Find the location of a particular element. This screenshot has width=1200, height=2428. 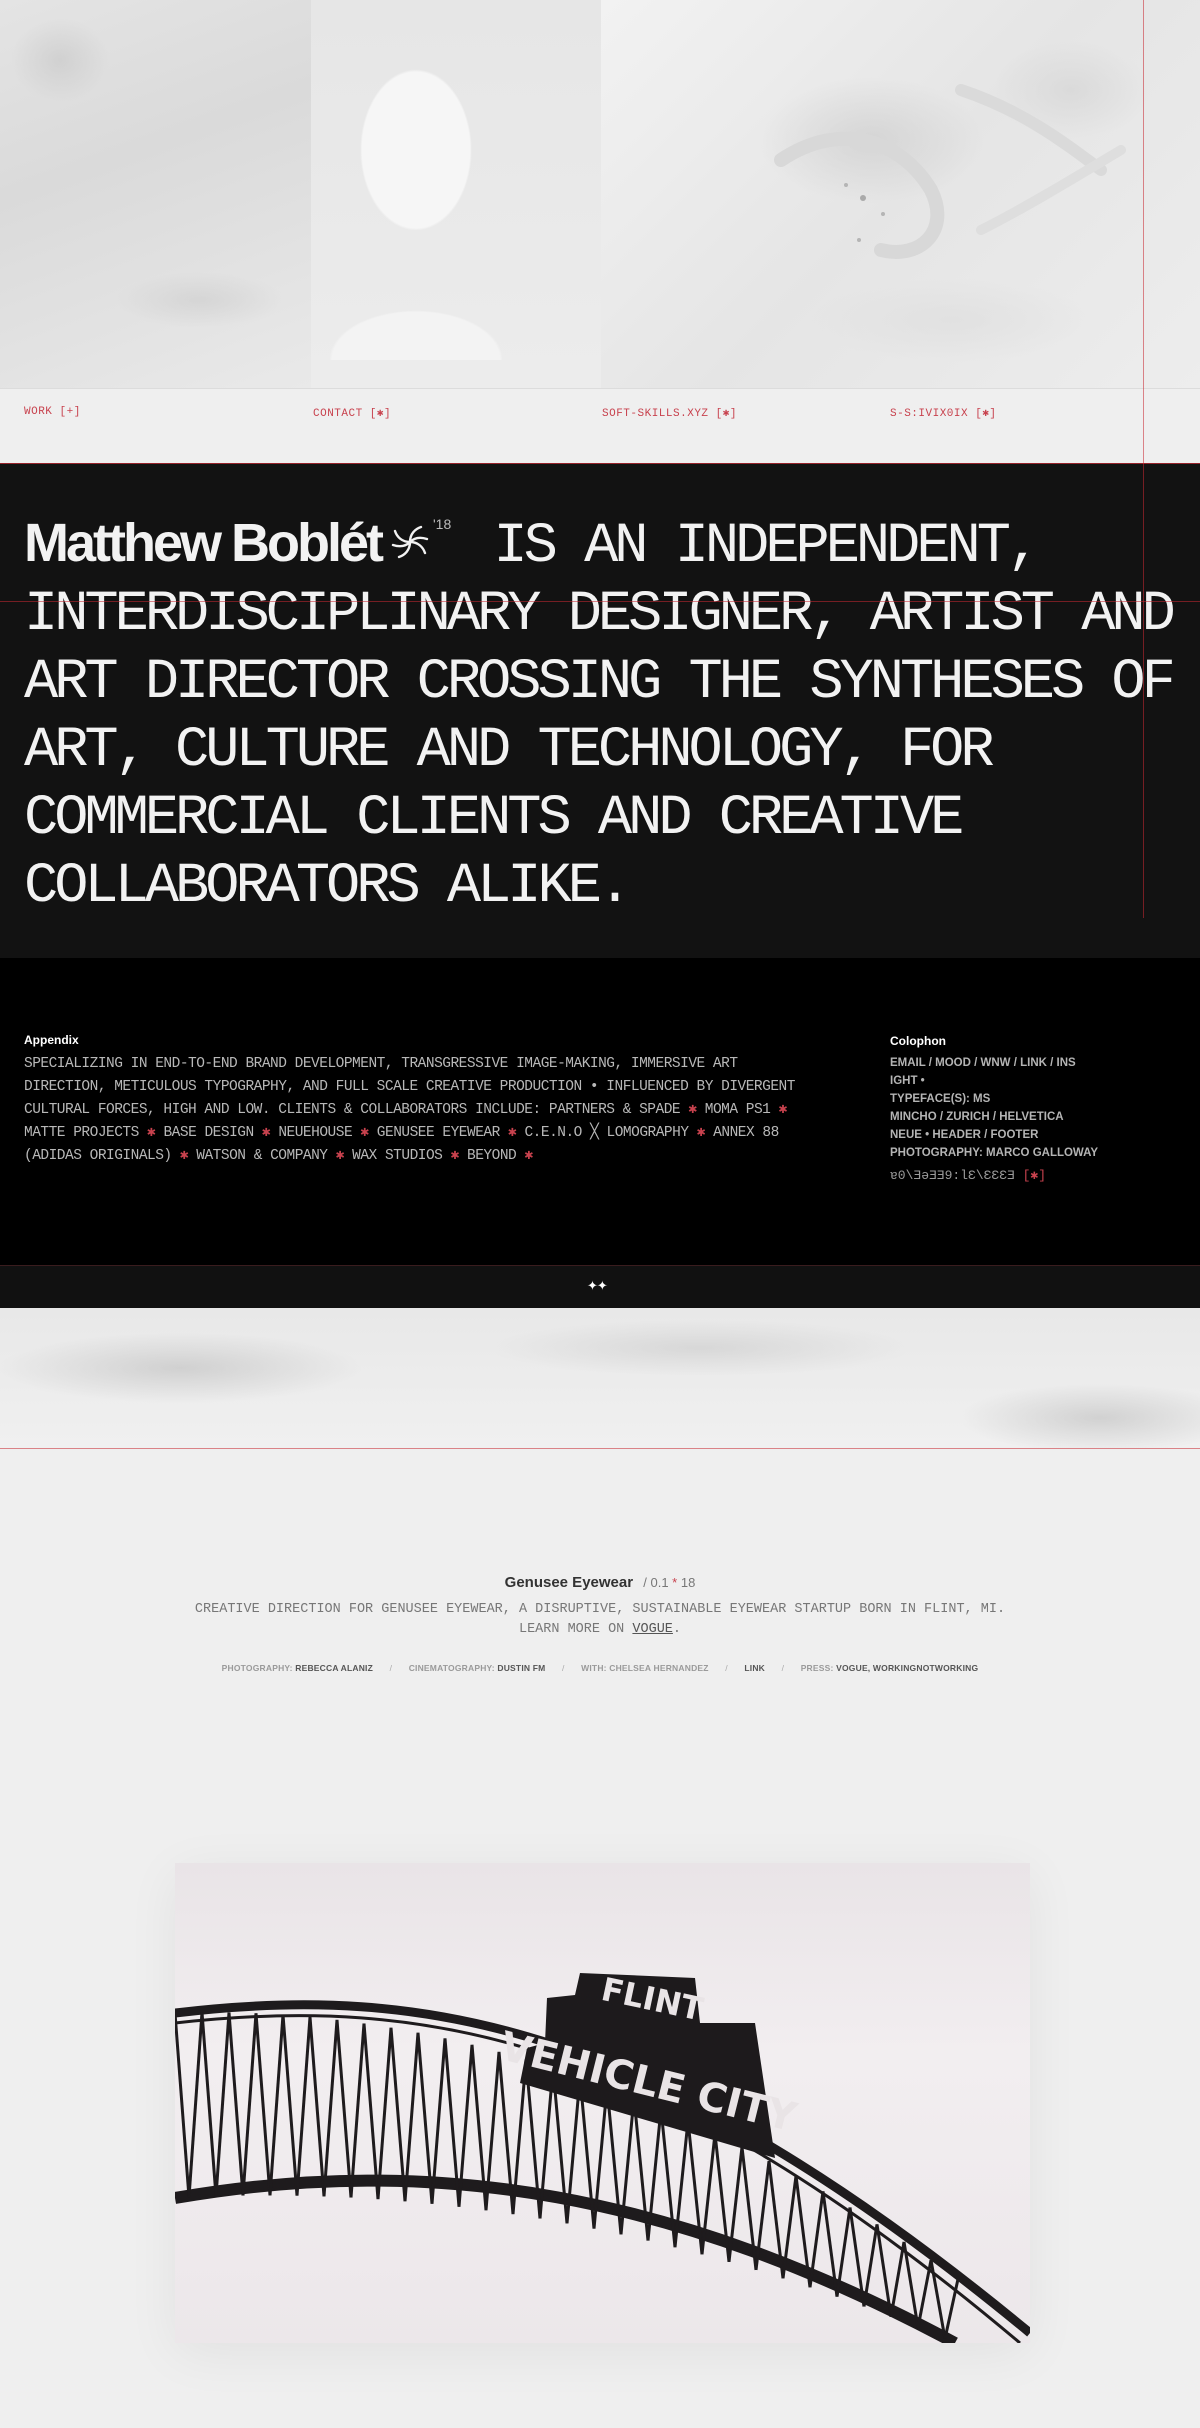

project-index: / 0.1 is located at coordinates (656, 1582).